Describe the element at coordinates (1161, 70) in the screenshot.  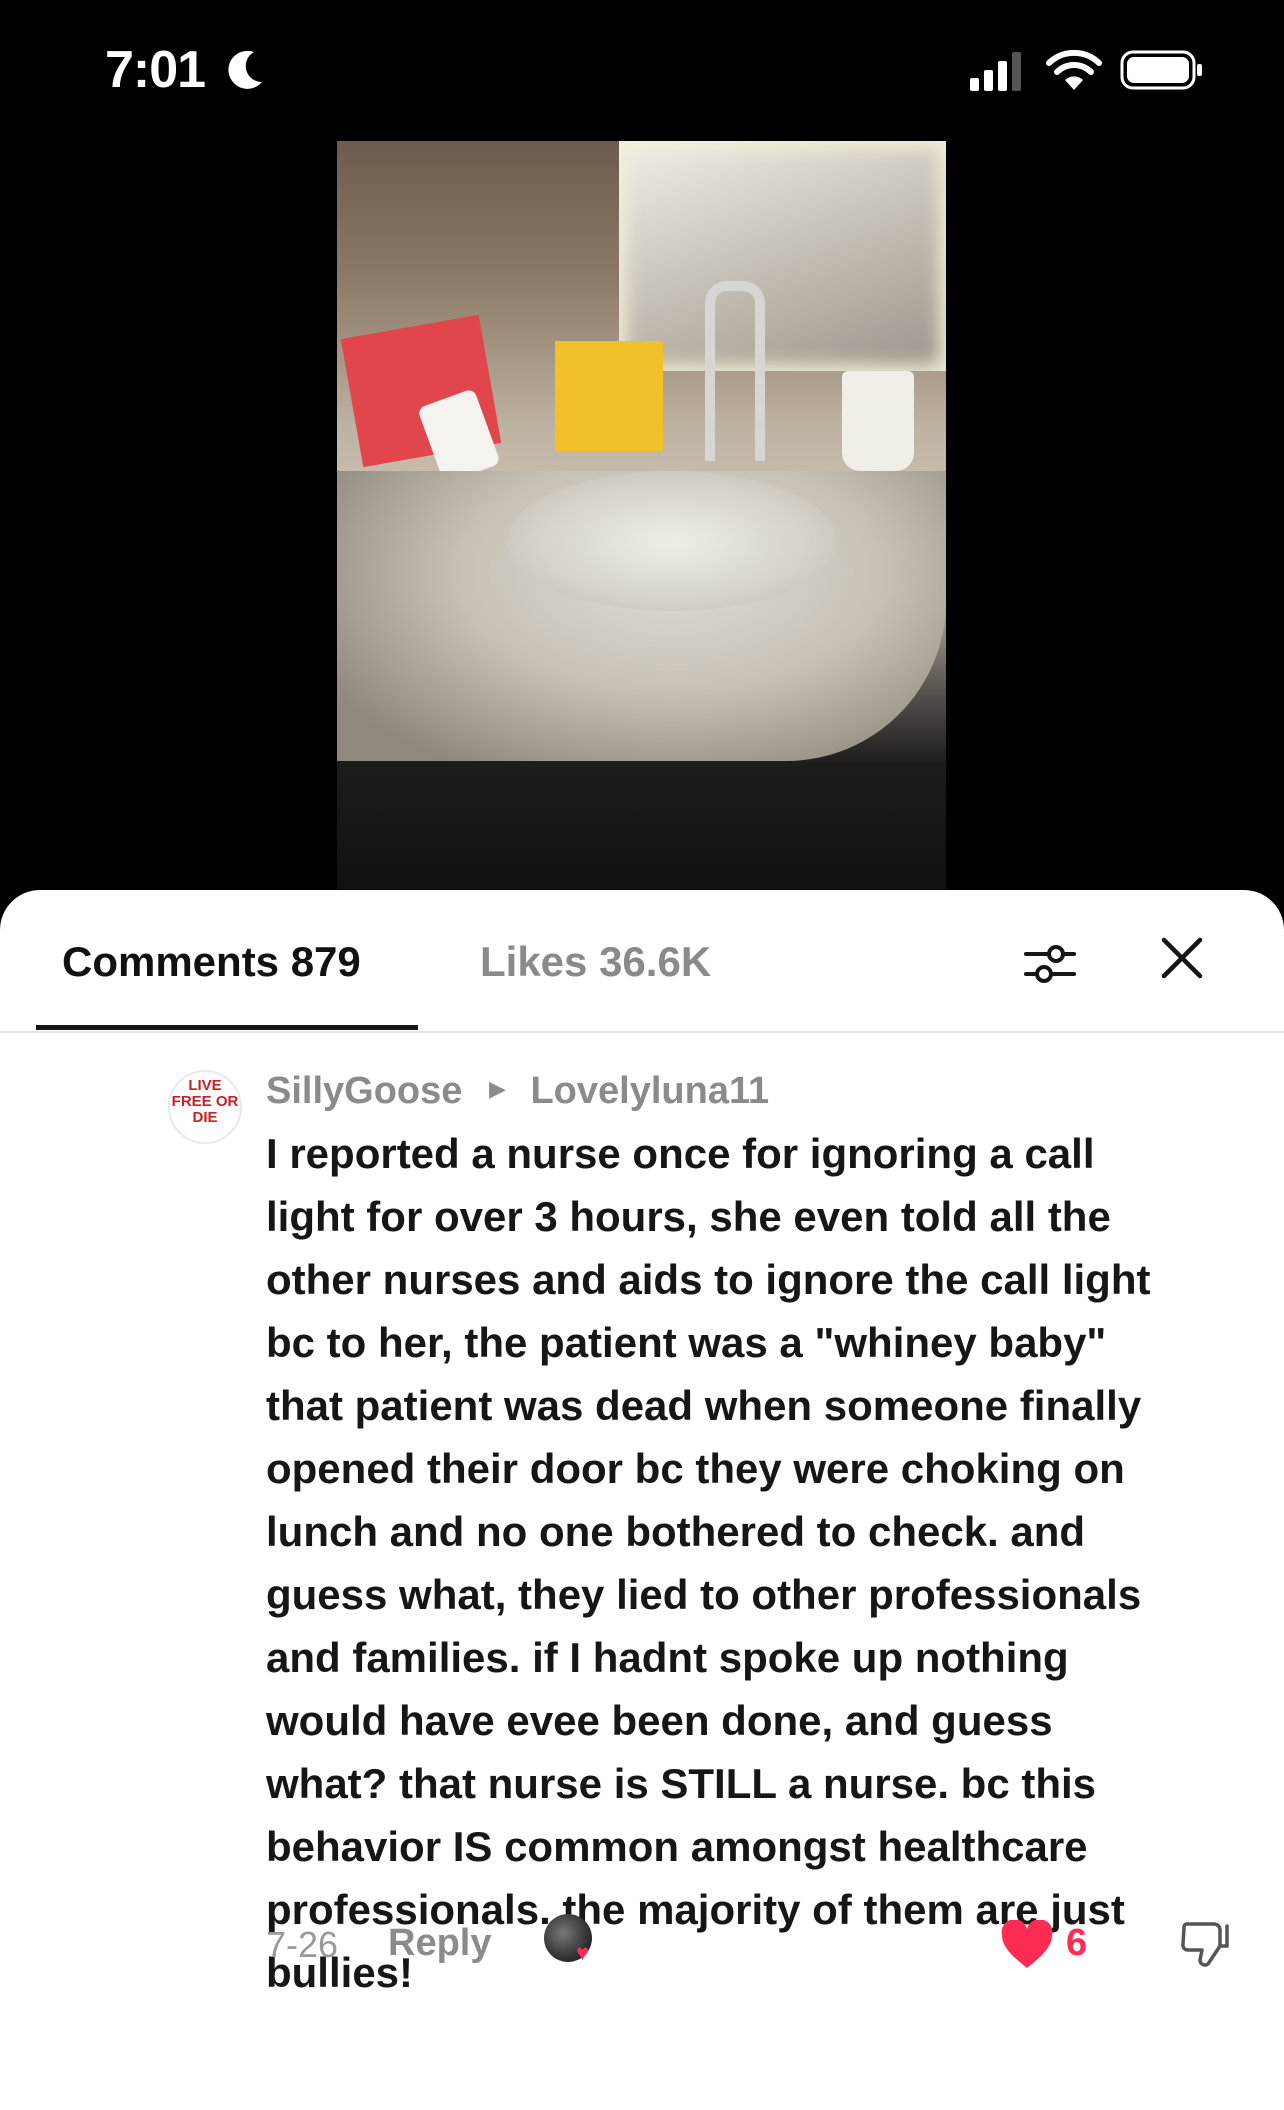
I see `battery-icon` at that location.